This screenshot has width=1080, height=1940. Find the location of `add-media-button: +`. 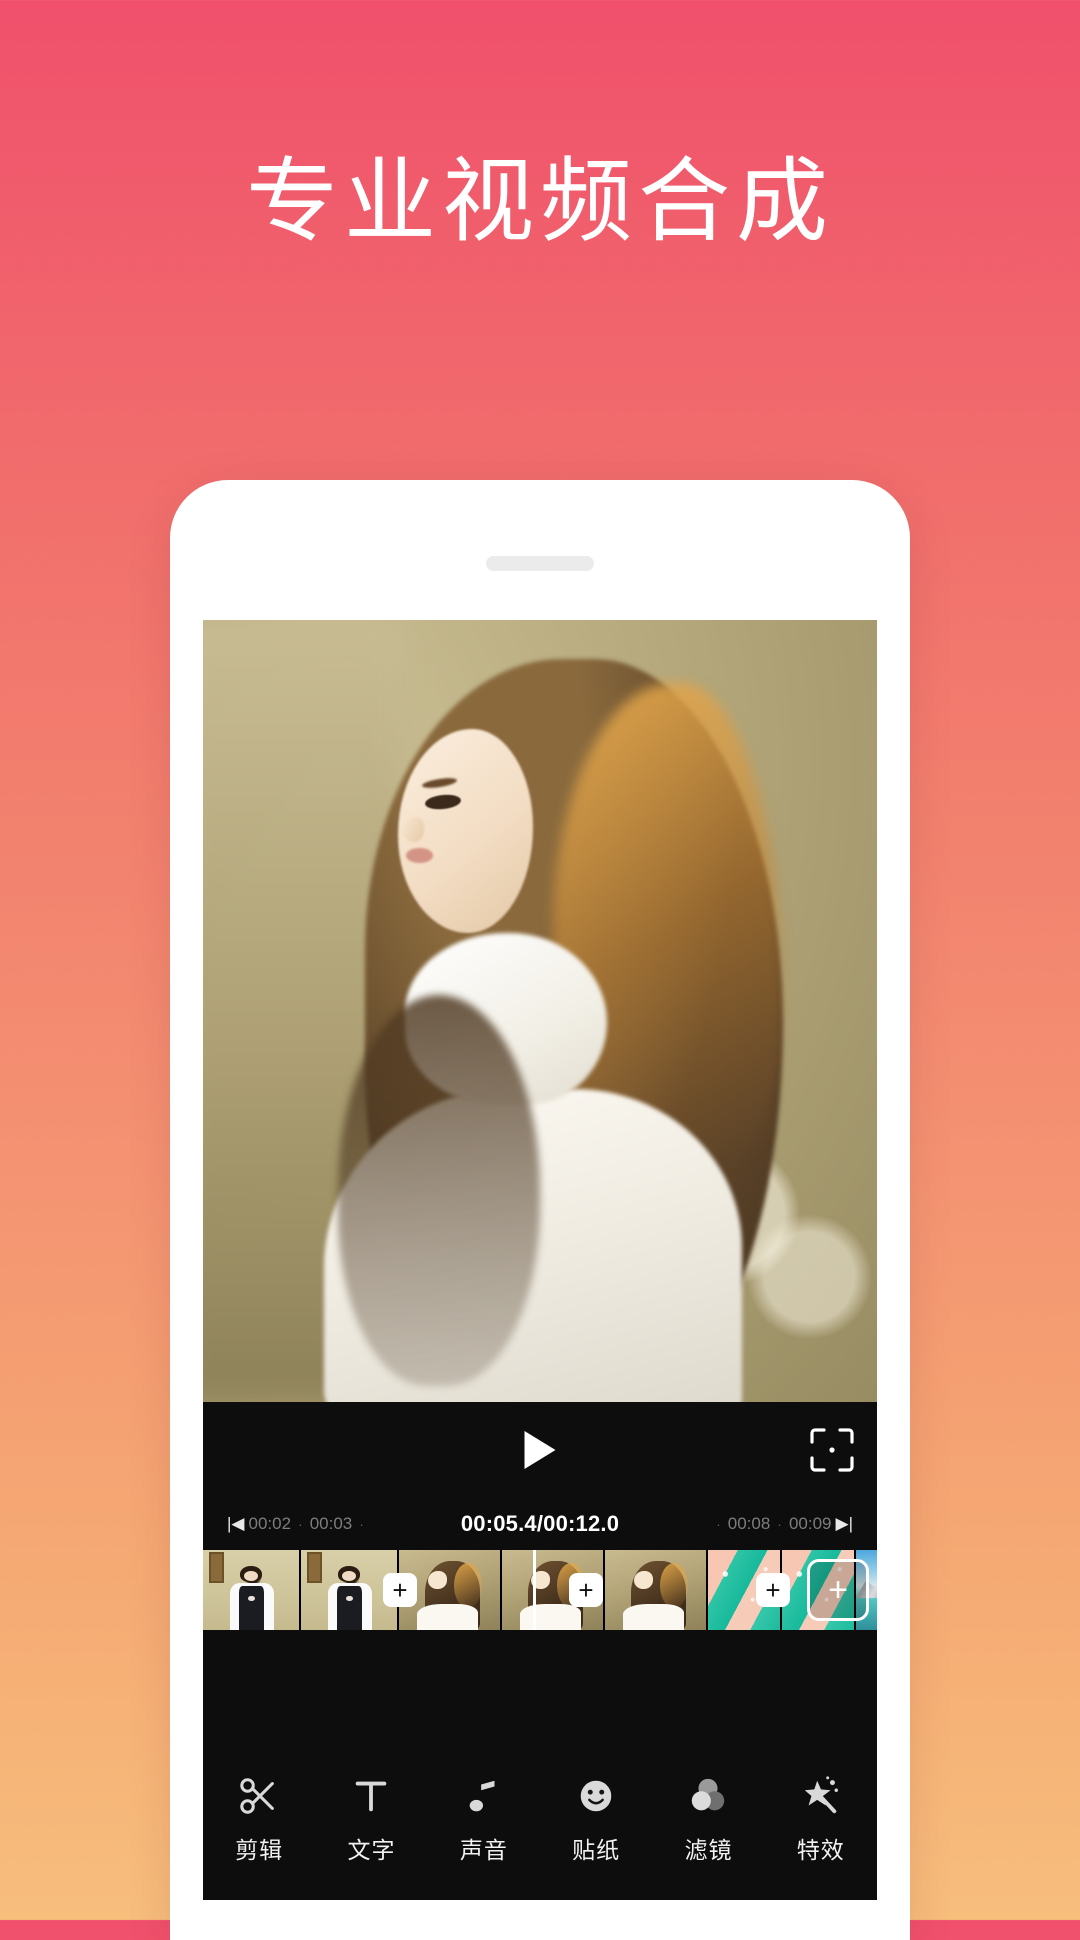

add-media-button: + is located at coordinates (838, 1590).